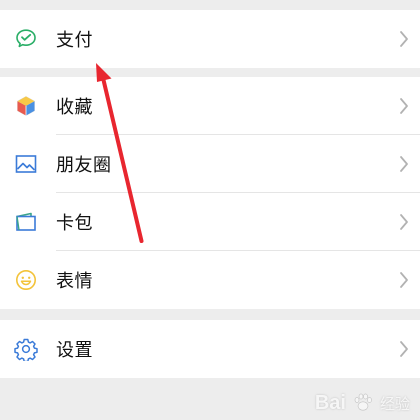  What do you see at coordinates (210, 164) in the screenshot?
I see `menu-item-moments: 朋友圈` at bounding box center [210, 164].